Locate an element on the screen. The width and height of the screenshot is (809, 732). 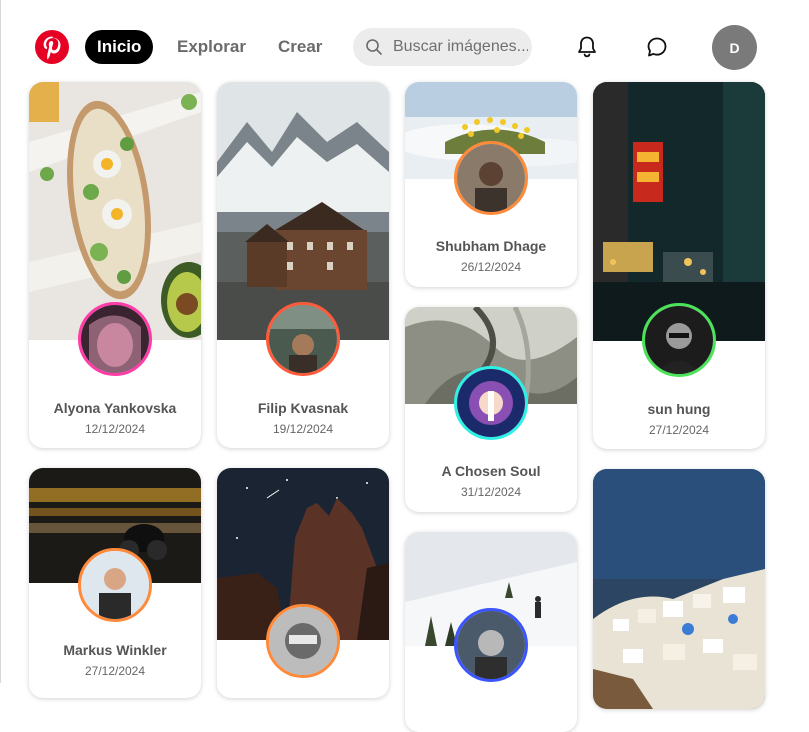
nav-explore-button: Explorar is located at coordinates (211, 47).